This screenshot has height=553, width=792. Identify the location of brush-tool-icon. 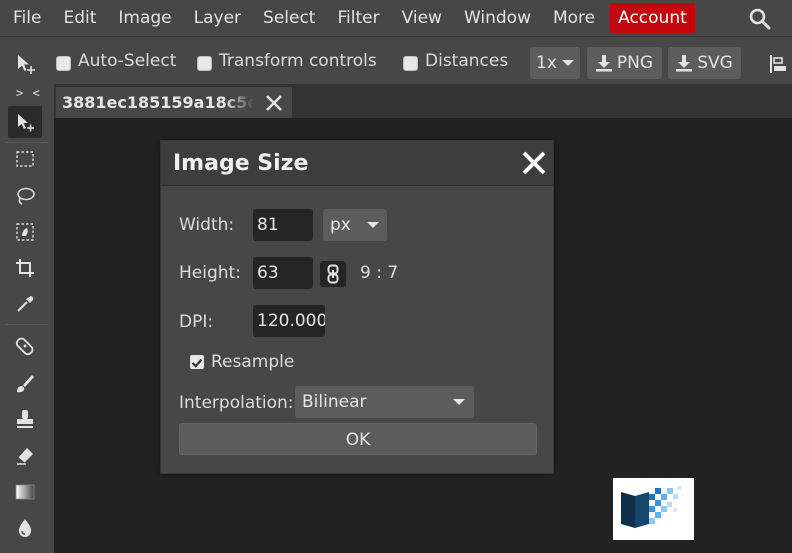
(25, 384).